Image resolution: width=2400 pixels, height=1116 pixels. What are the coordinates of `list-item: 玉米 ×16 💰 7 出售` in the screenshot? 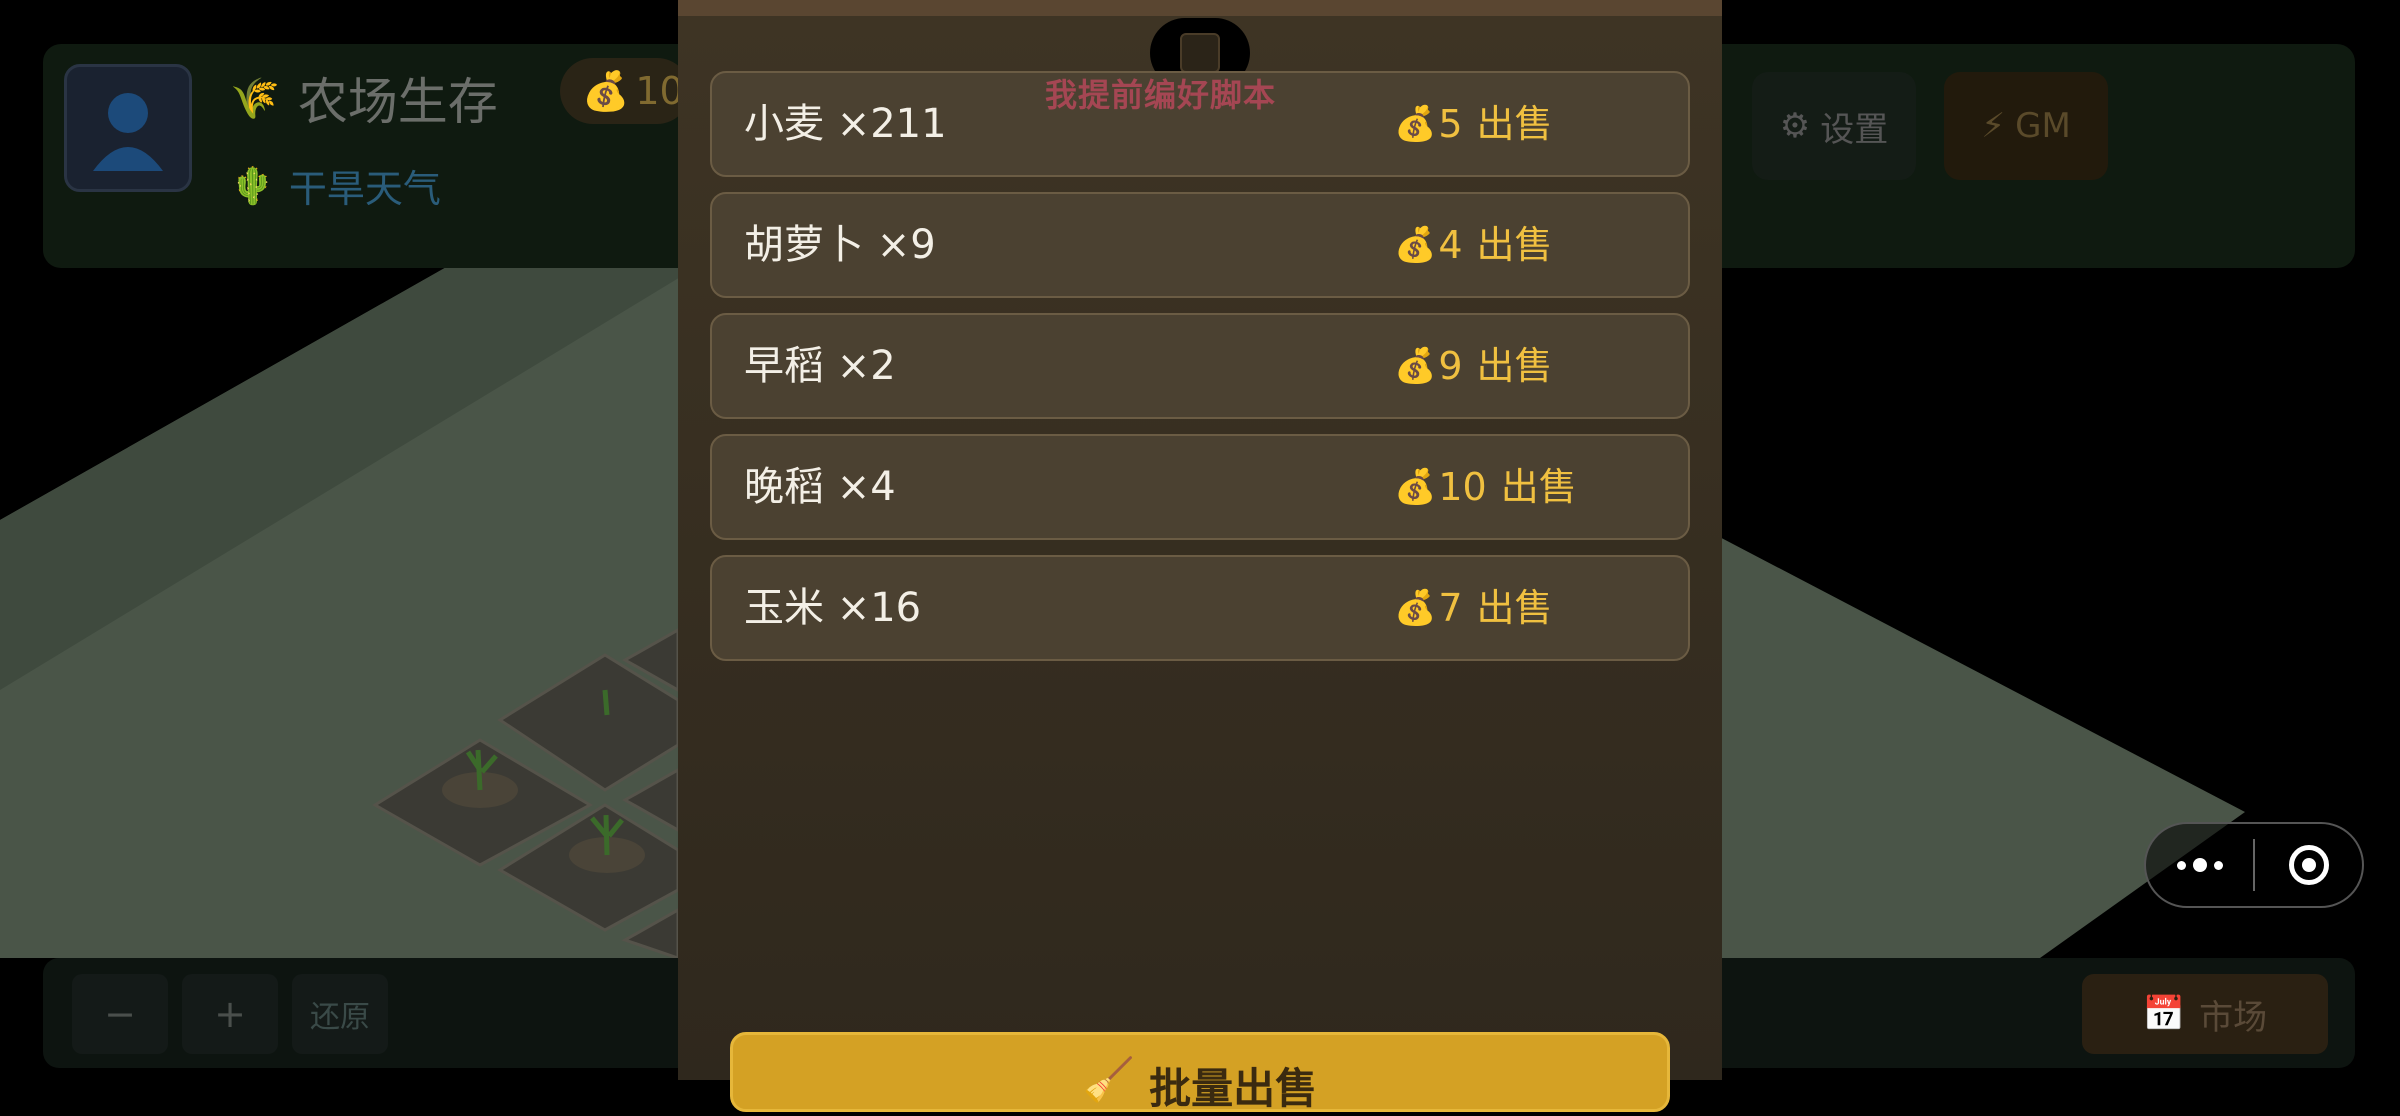 It's located at (1200, 608).